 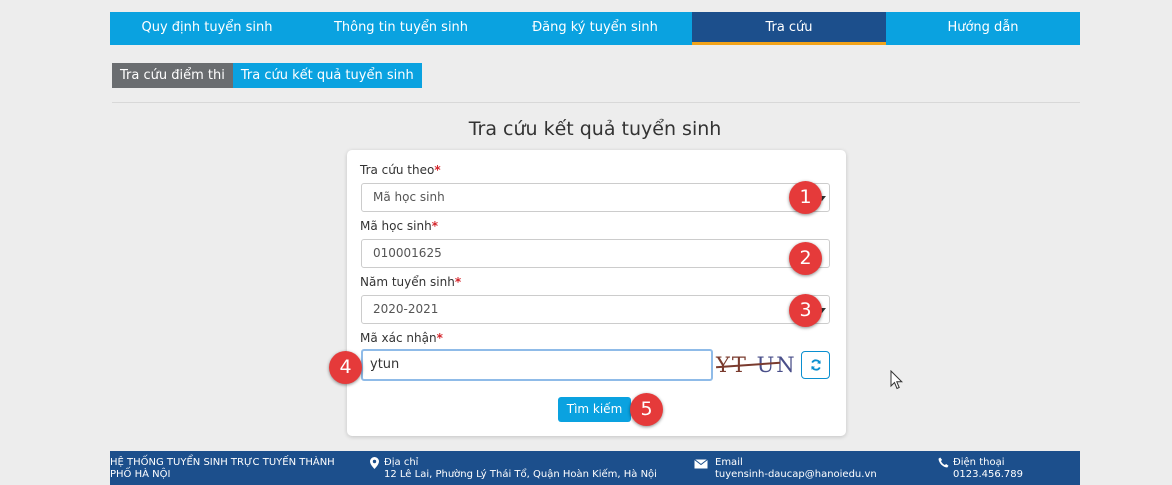 What do you see at coordinates (345, 367) in the screenshot?
I see `step-marker-4: 4` at bounding box center [345, 367].